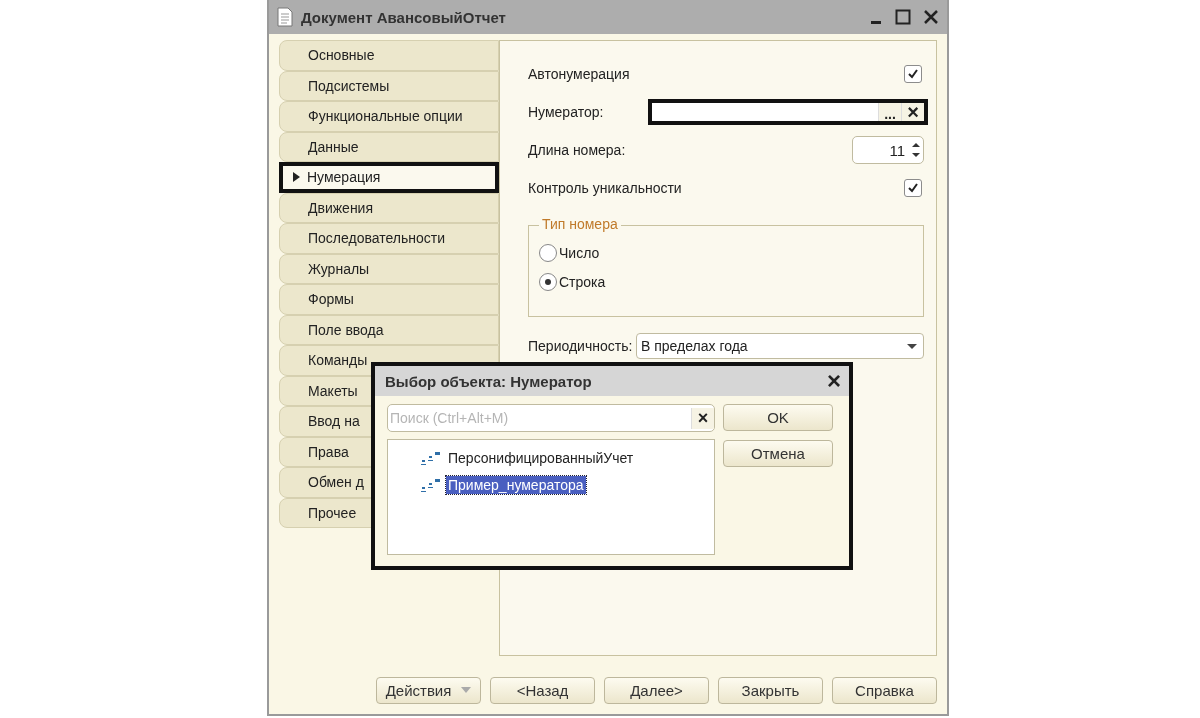  Describe the element at coordinates (389, 207) in the screenshot. I see `tab: Движения` at that location.